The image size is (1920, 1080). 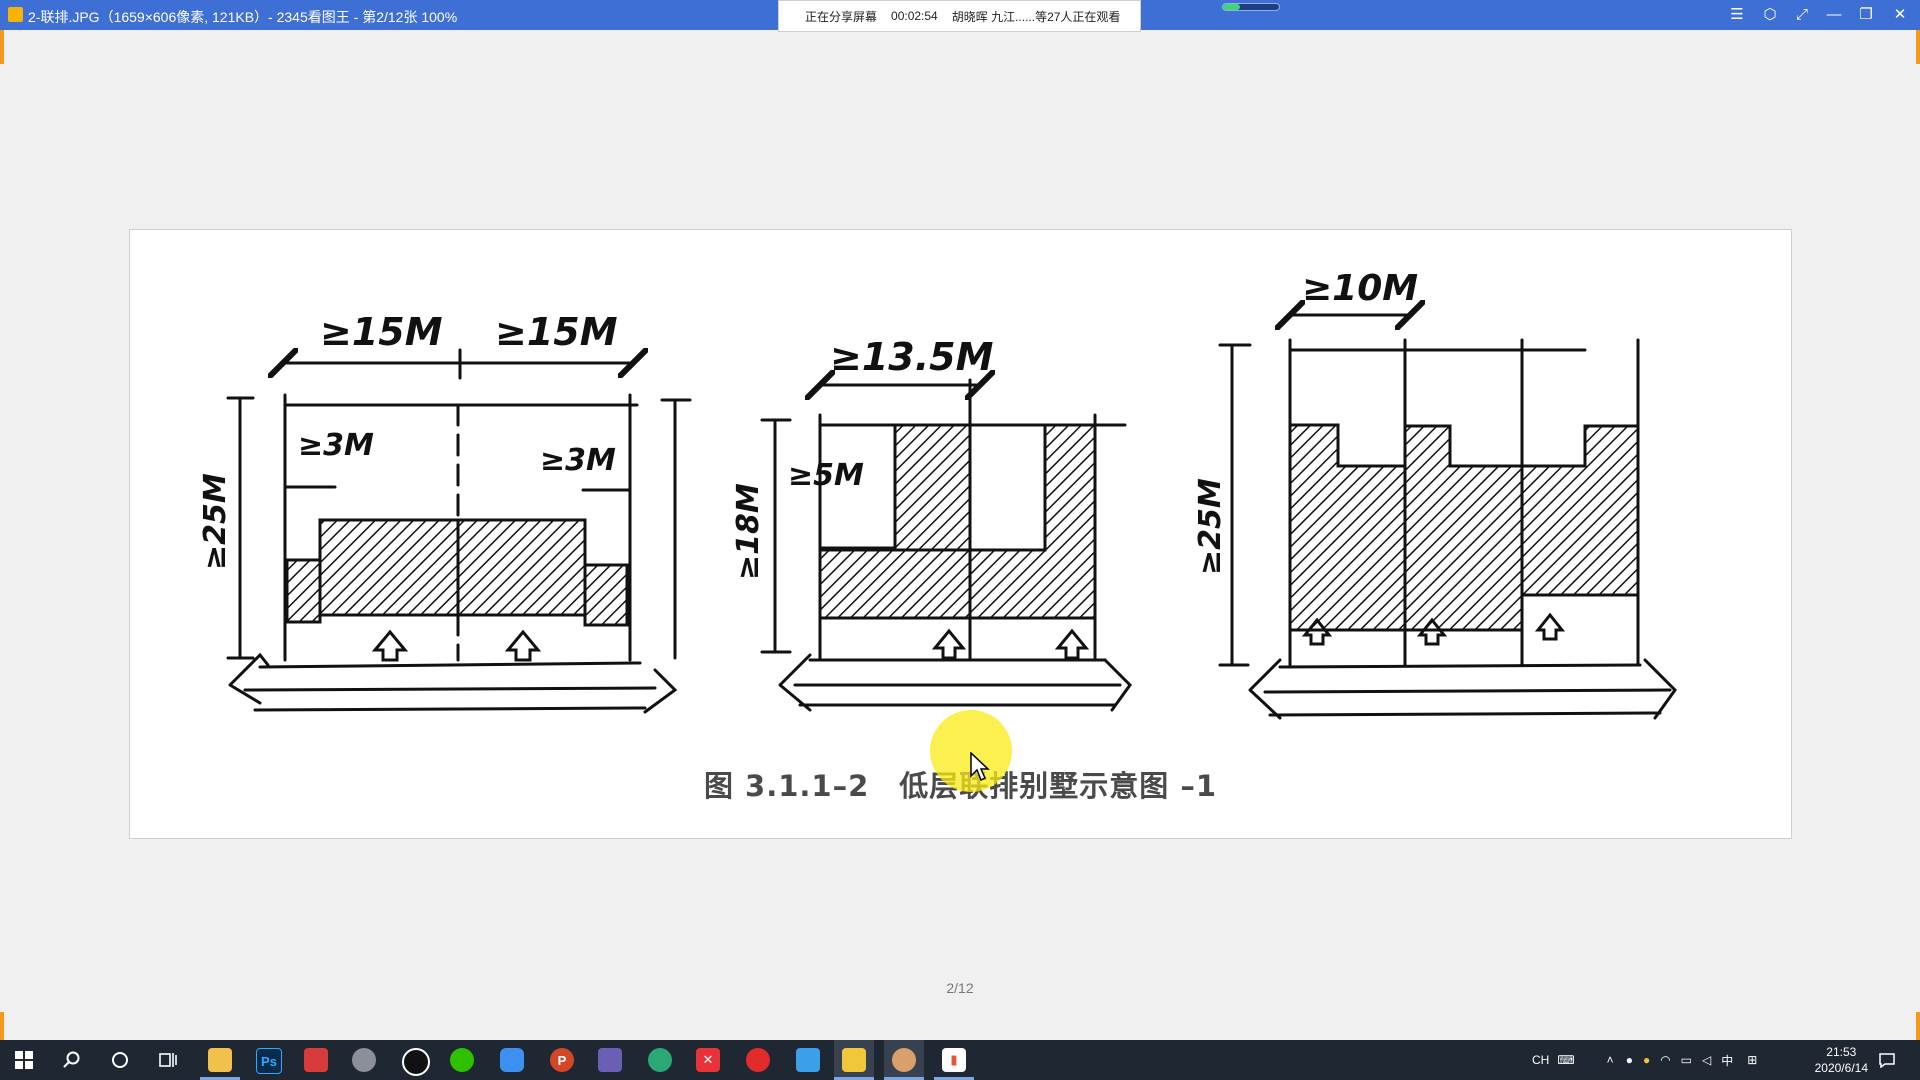 I want to click on app-avatar-icon, so click(x=904, y=1060).